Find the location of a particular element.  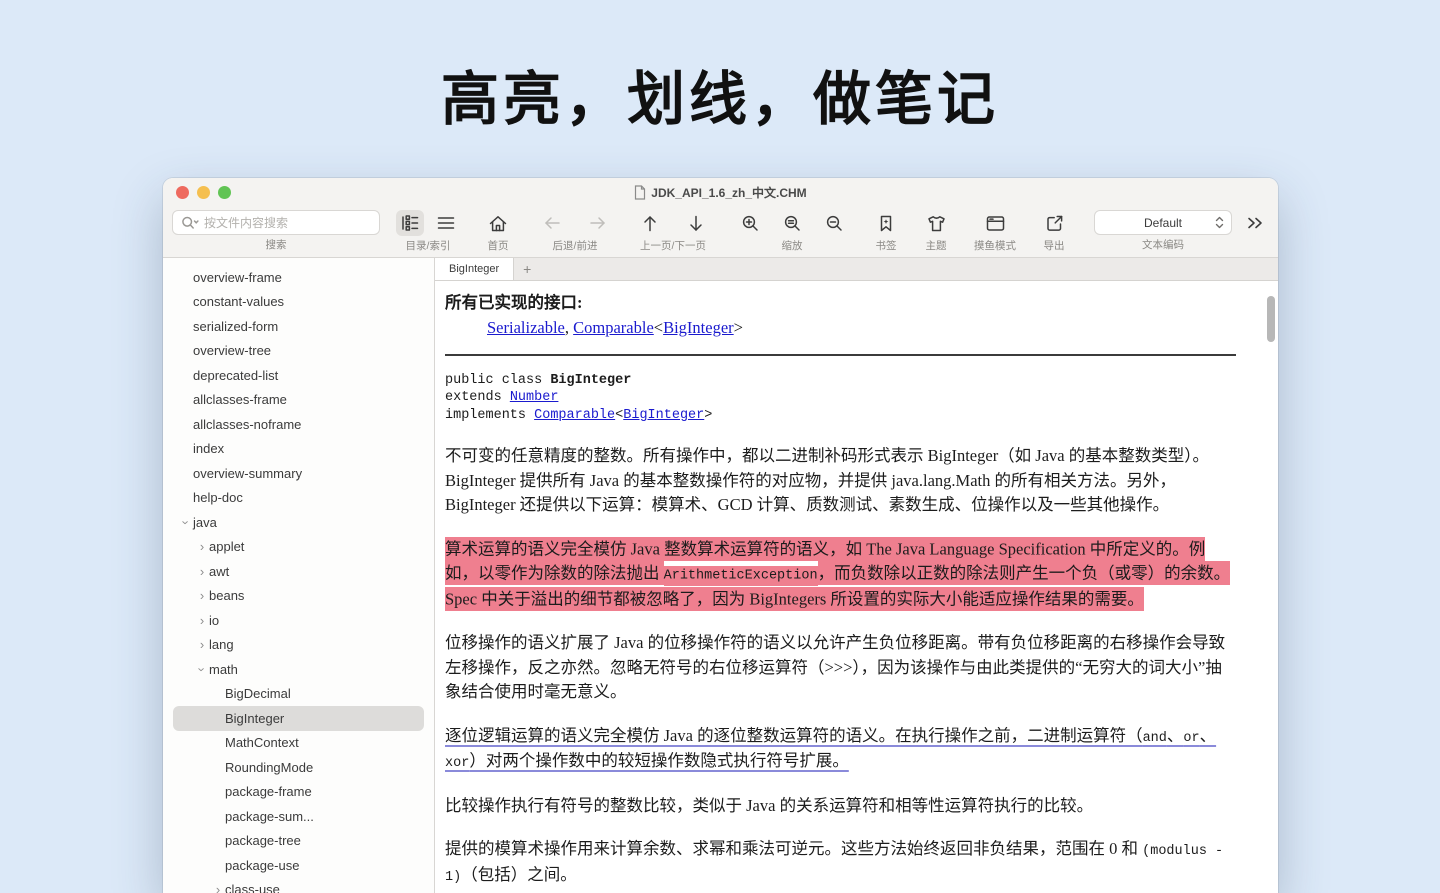

sidebar-item-lang: › lang is located at coordinates (298, 645).